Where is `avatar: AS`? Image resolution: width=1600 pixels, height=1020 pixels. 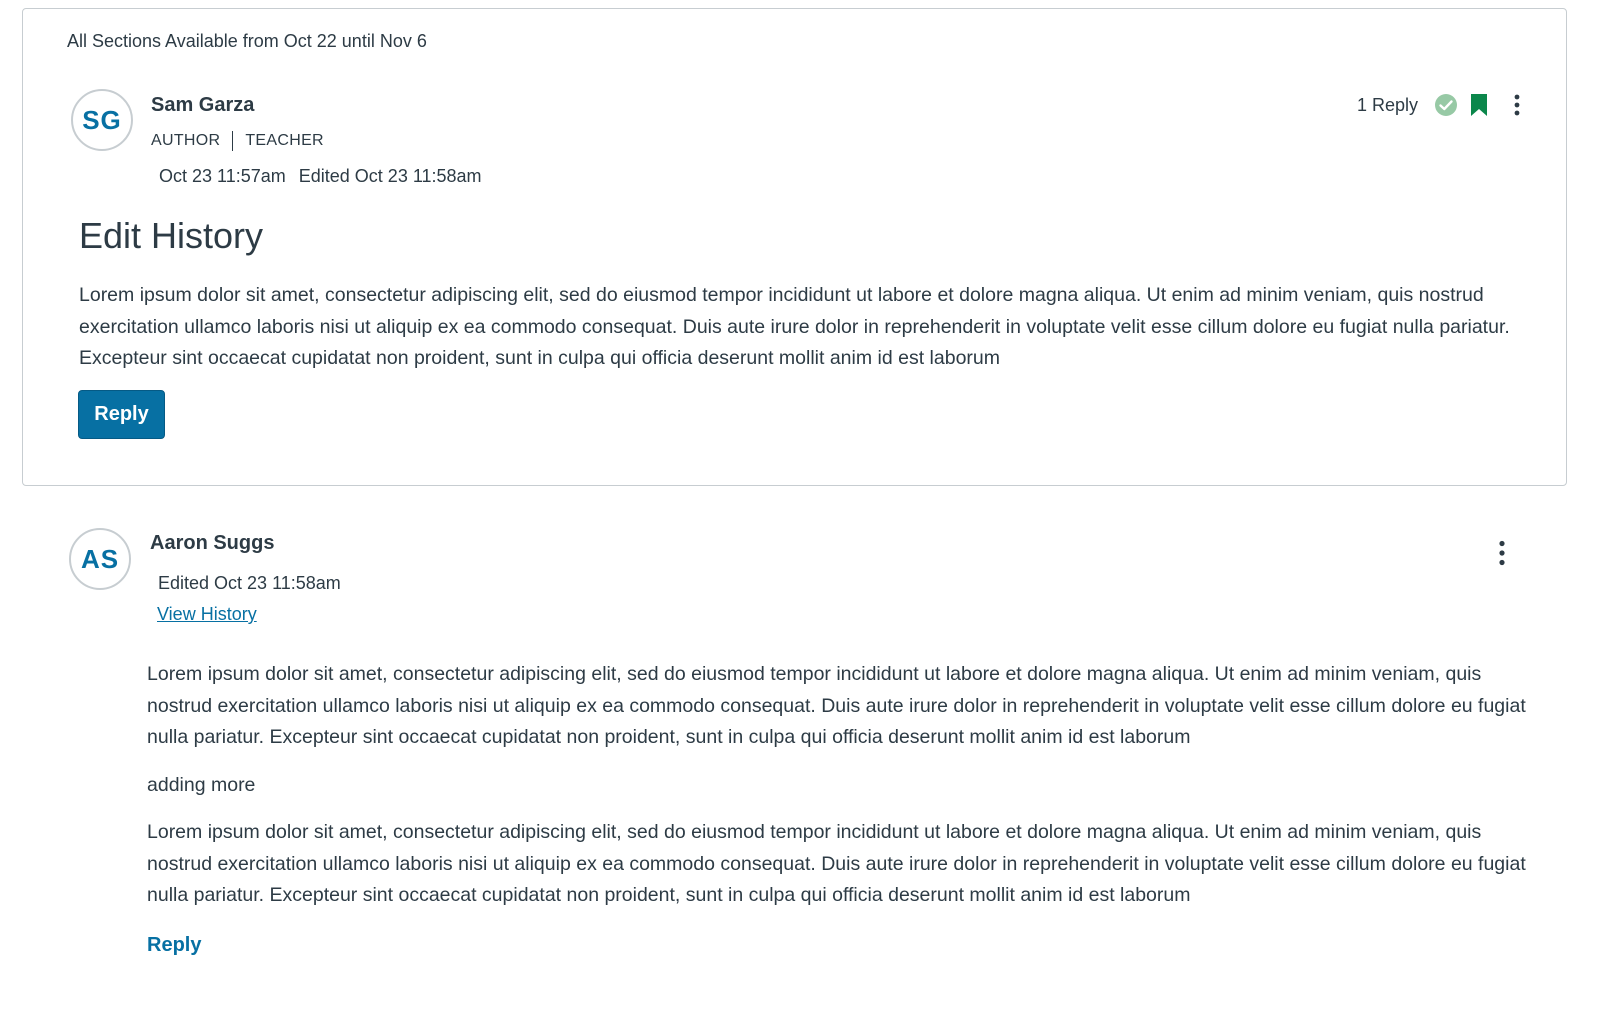
avatar: AS is located at coordinates (100, 559).